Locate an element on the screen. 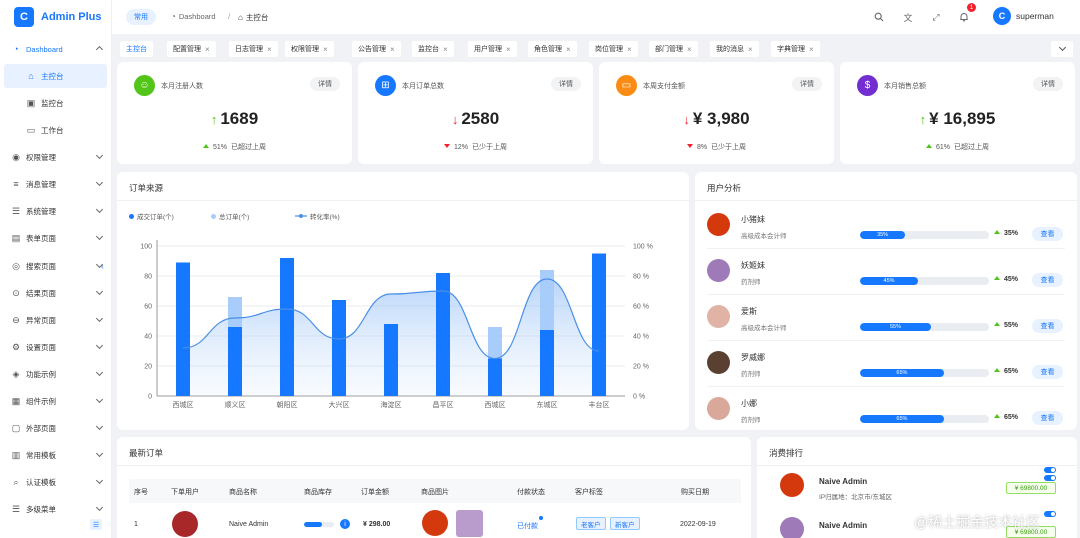 This screenshot has width=1080, height=538. translate-icon: 文 is located at coordinates (908, 17).